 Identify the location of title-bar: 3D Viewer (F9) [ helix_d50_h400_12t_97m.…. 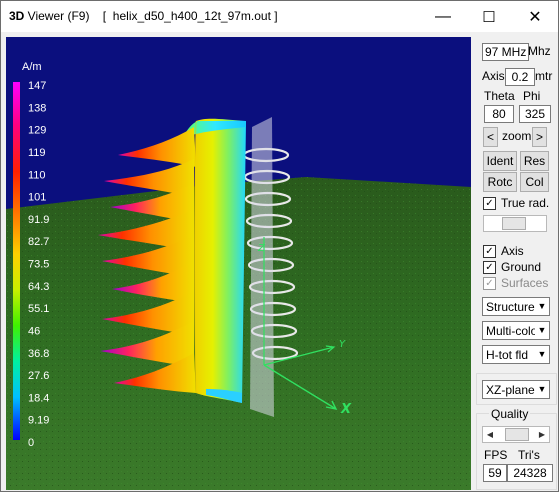
(279, 16).